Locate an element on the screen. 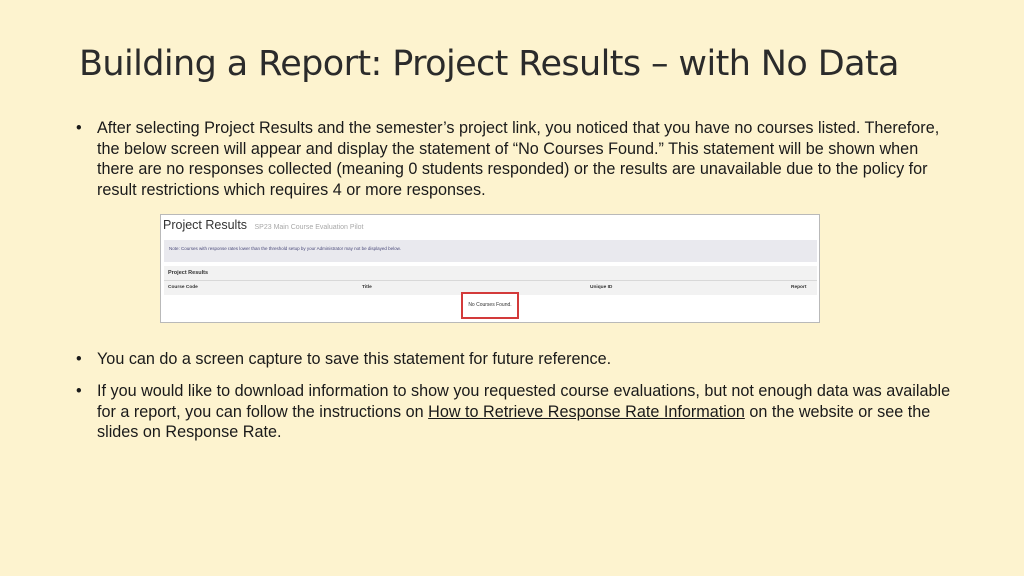 Image resolution: width=1024 pixels, height=576 pixels. column-header-unique-id: Unique ID is located at coordinates (601, 287).